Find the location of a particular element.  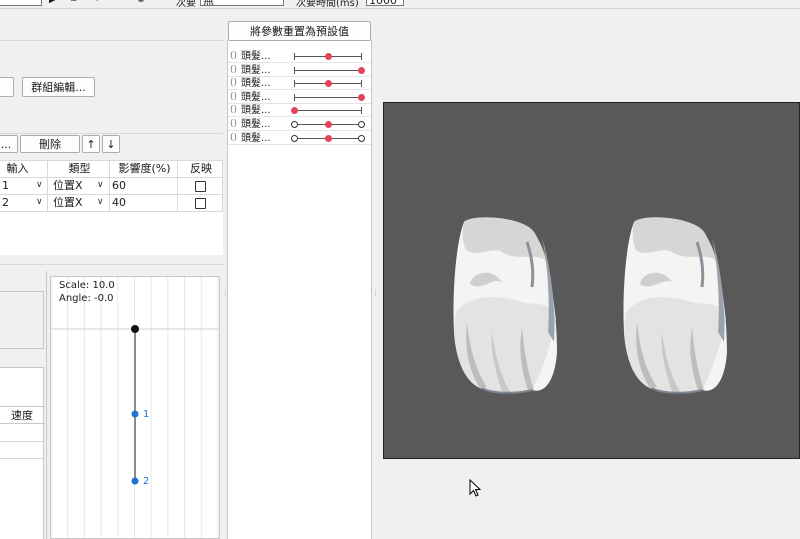

top-input2-field: 1000 is located at coordinates (385, 3).